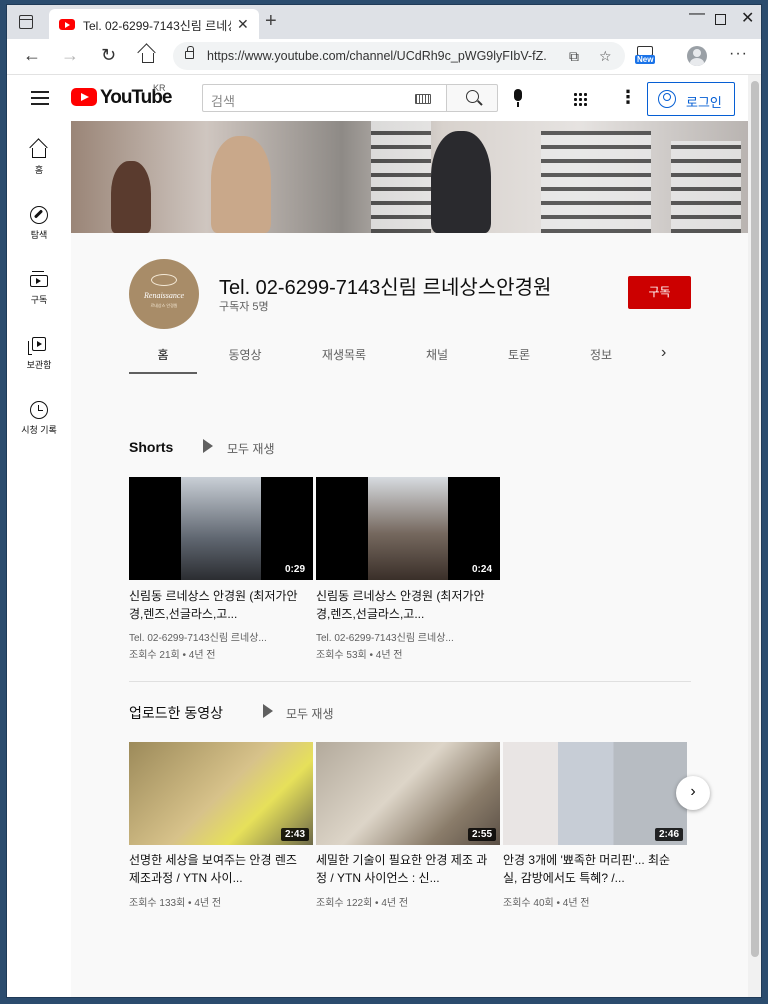 This screenshot has height=1004, width=768. I want to click on app-available-icon: ⧉, so click(574, 56).